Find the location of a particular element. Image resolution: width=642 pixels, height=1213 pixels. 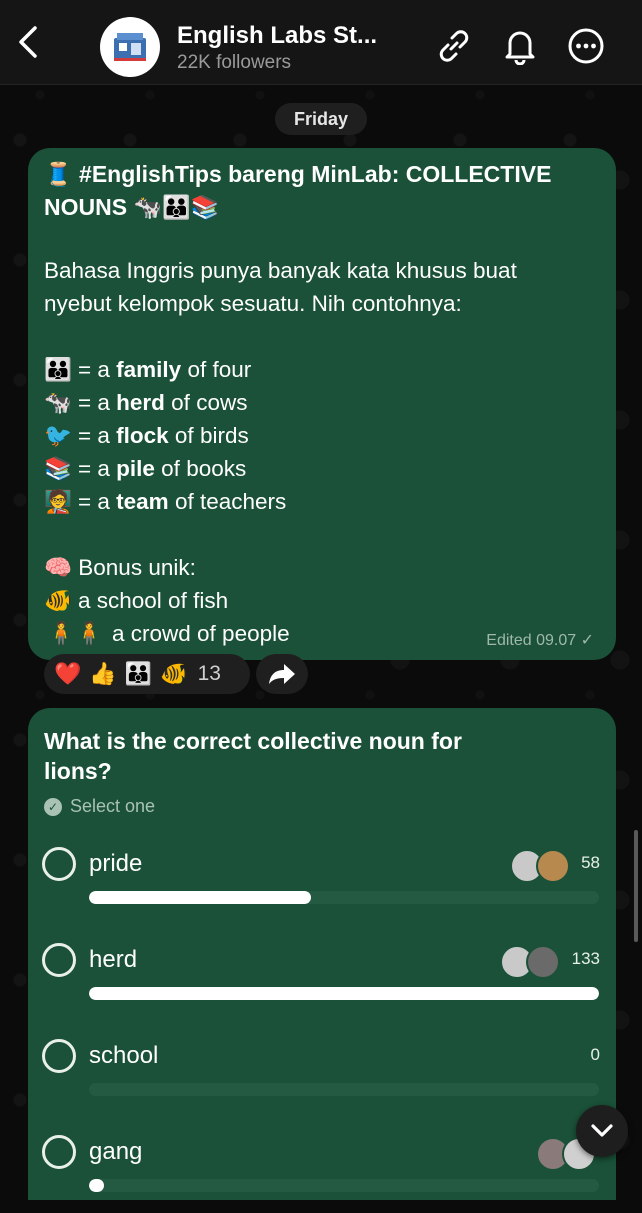

scroll-down-button is located at coordinates (602, 1131).